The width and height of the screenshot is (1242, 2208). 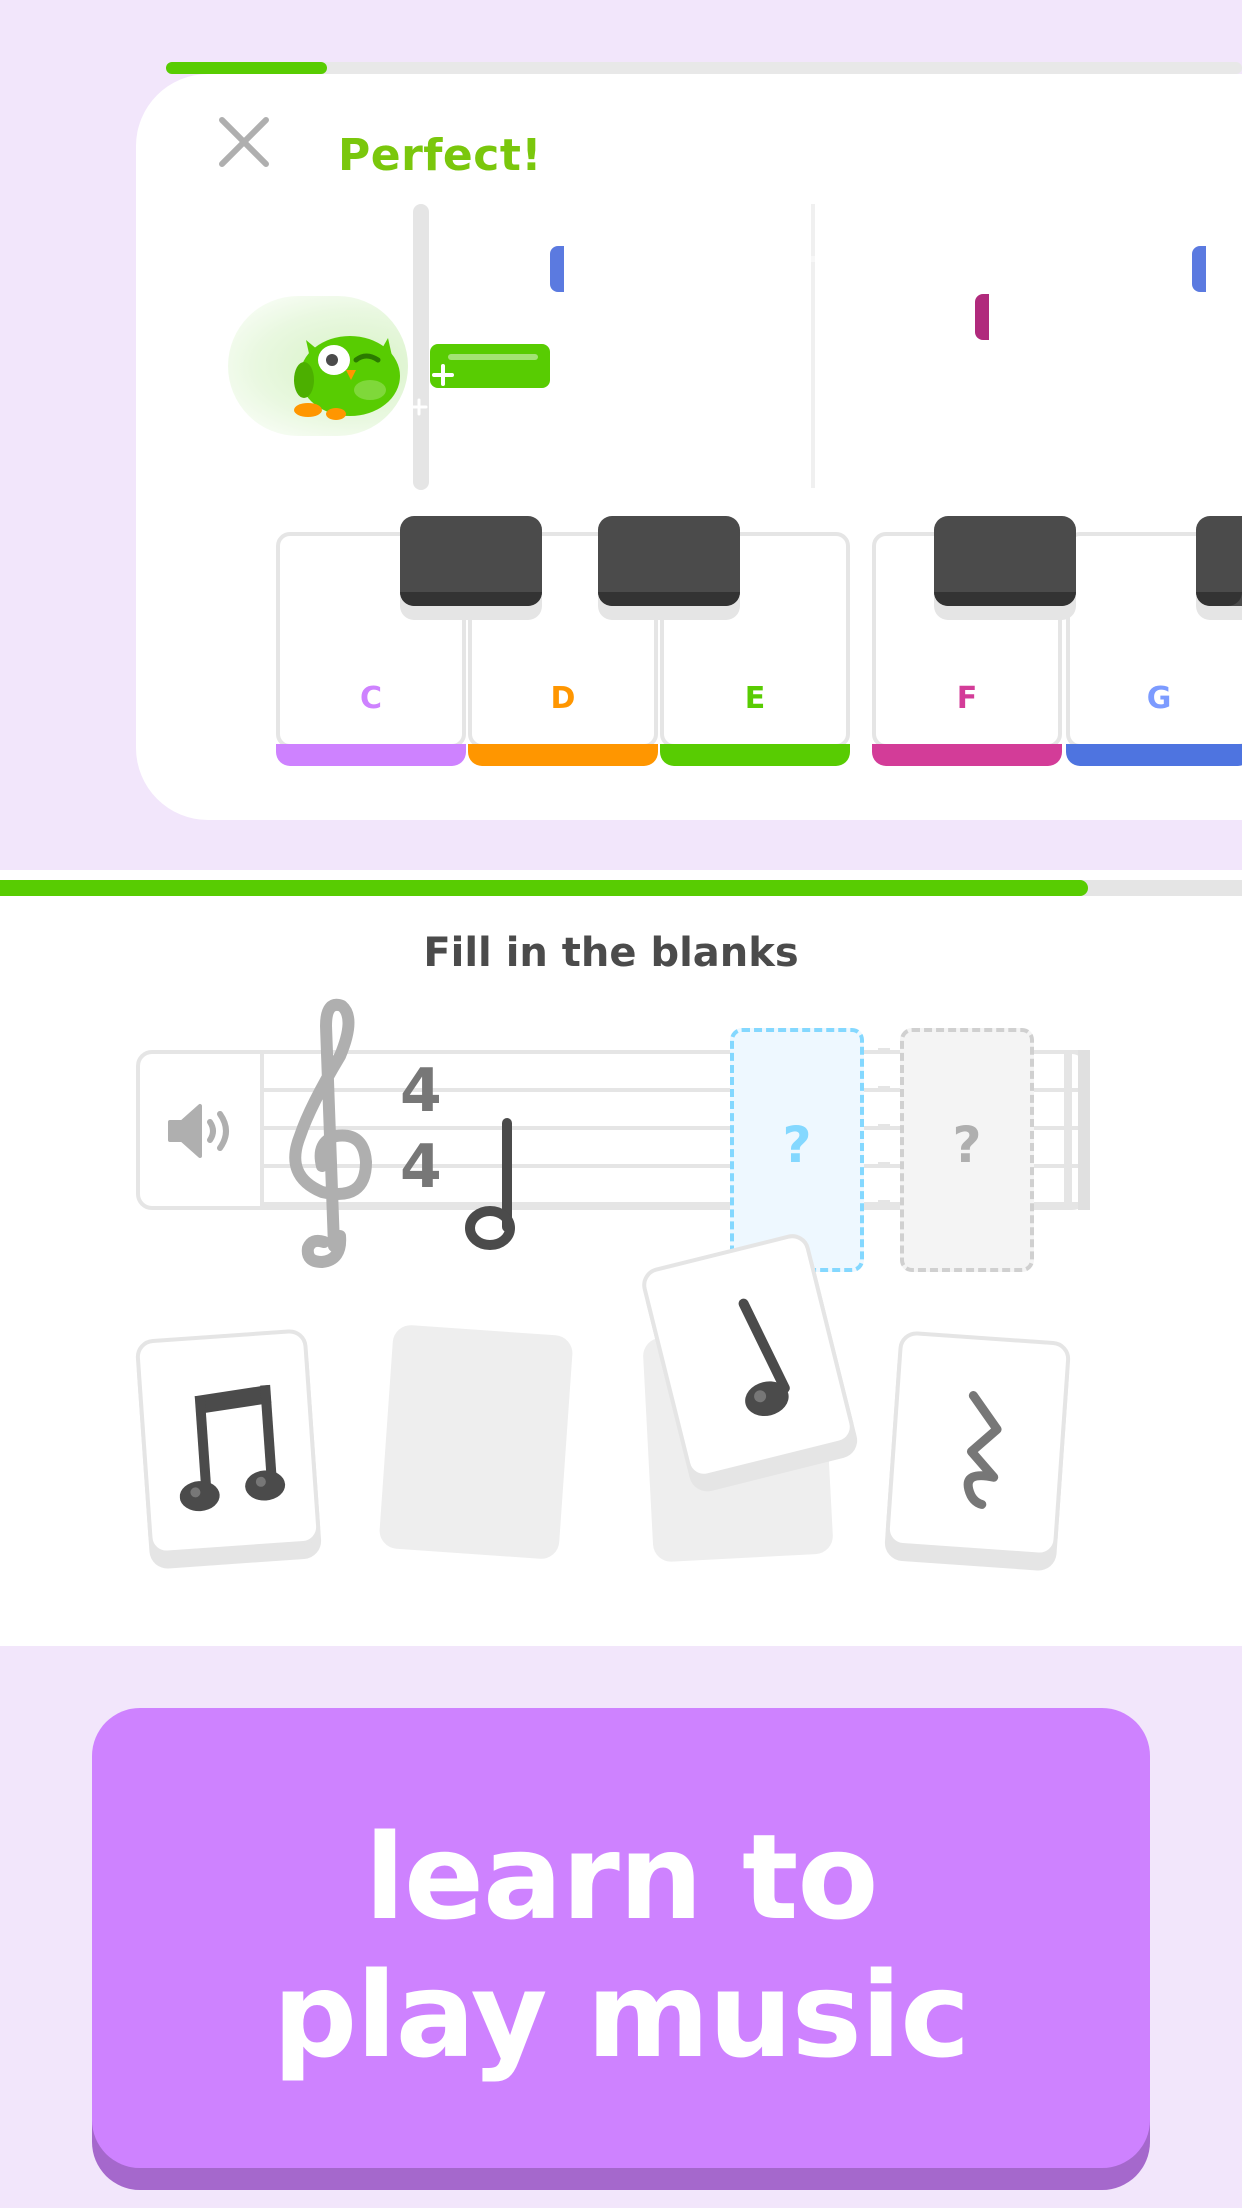 I want to click on answer-blank: ?, so click(x=967, y=1150).